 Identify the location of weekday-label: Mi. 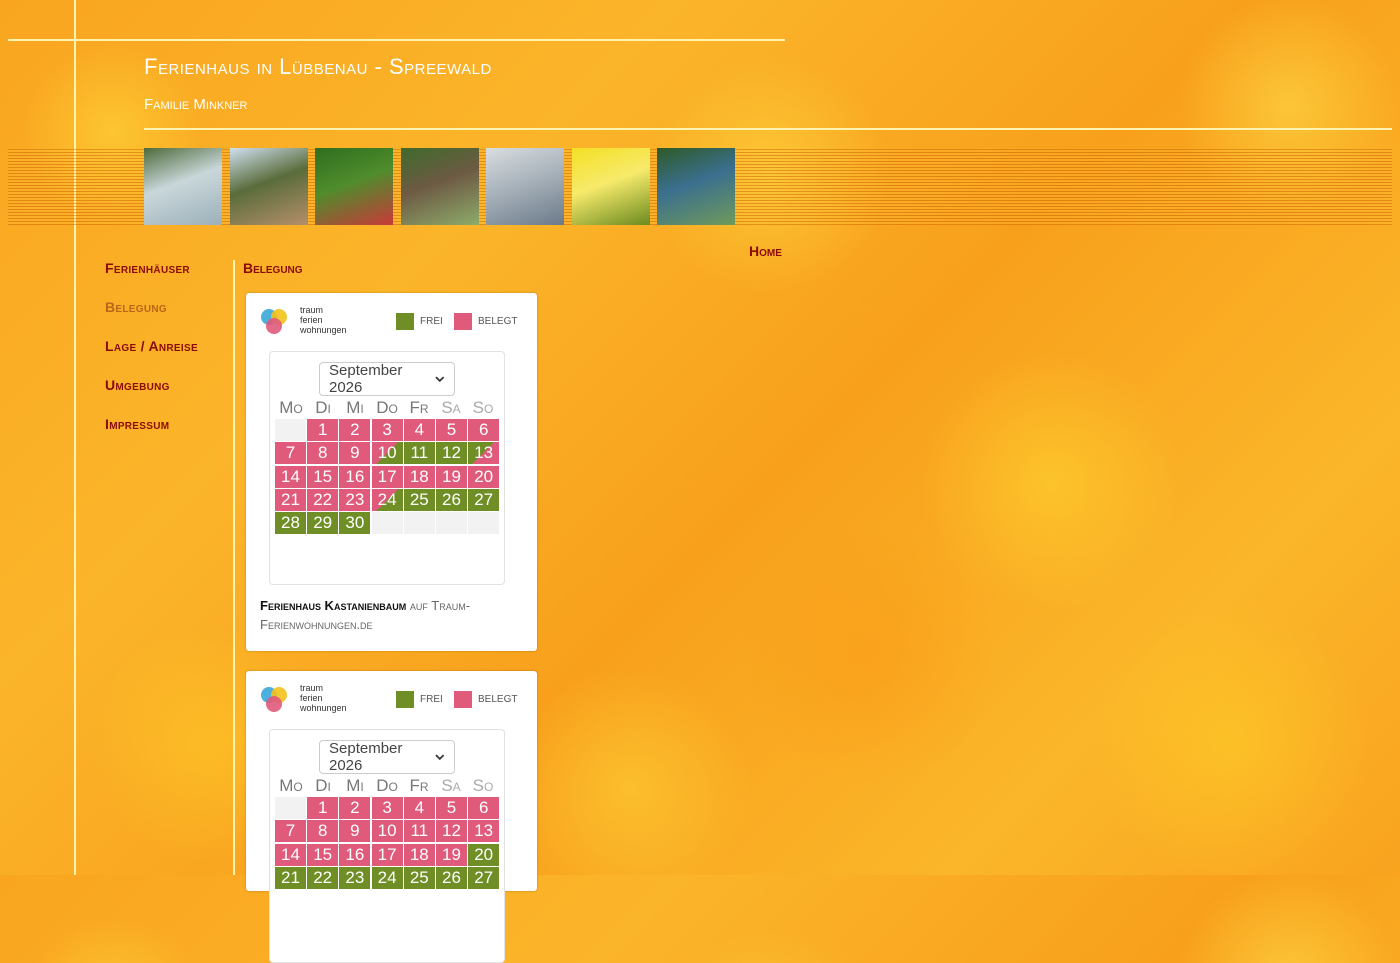
(355, 785).